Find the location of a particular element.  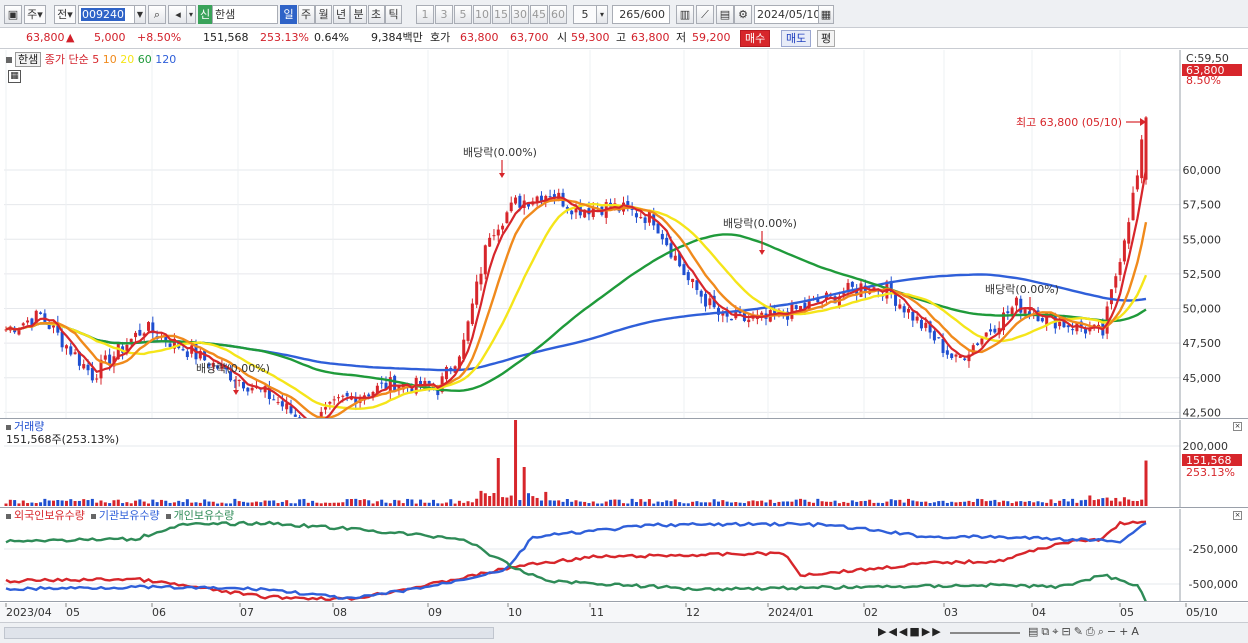

holdings-legend: 외국인보유수량 기관보유수량 개인보유수량 is located at coordinates (120, 515).